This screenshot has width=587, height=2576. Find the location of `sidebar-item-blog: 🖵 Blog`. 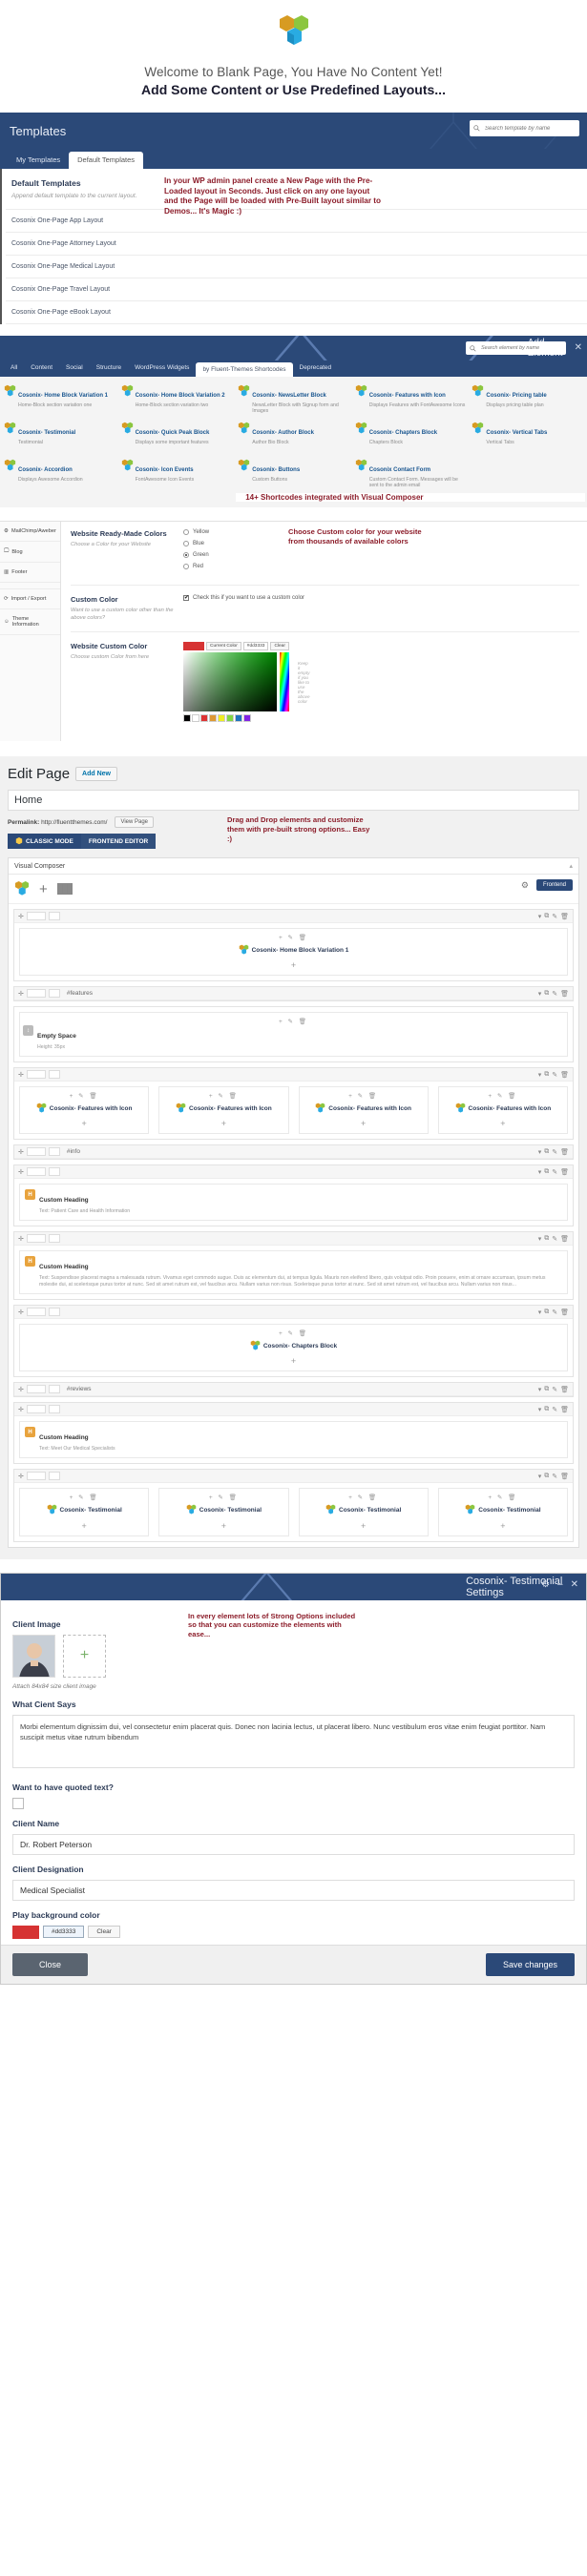

sidebar-item-blog: 🖵 Blog is located at coordinates (30, 552).